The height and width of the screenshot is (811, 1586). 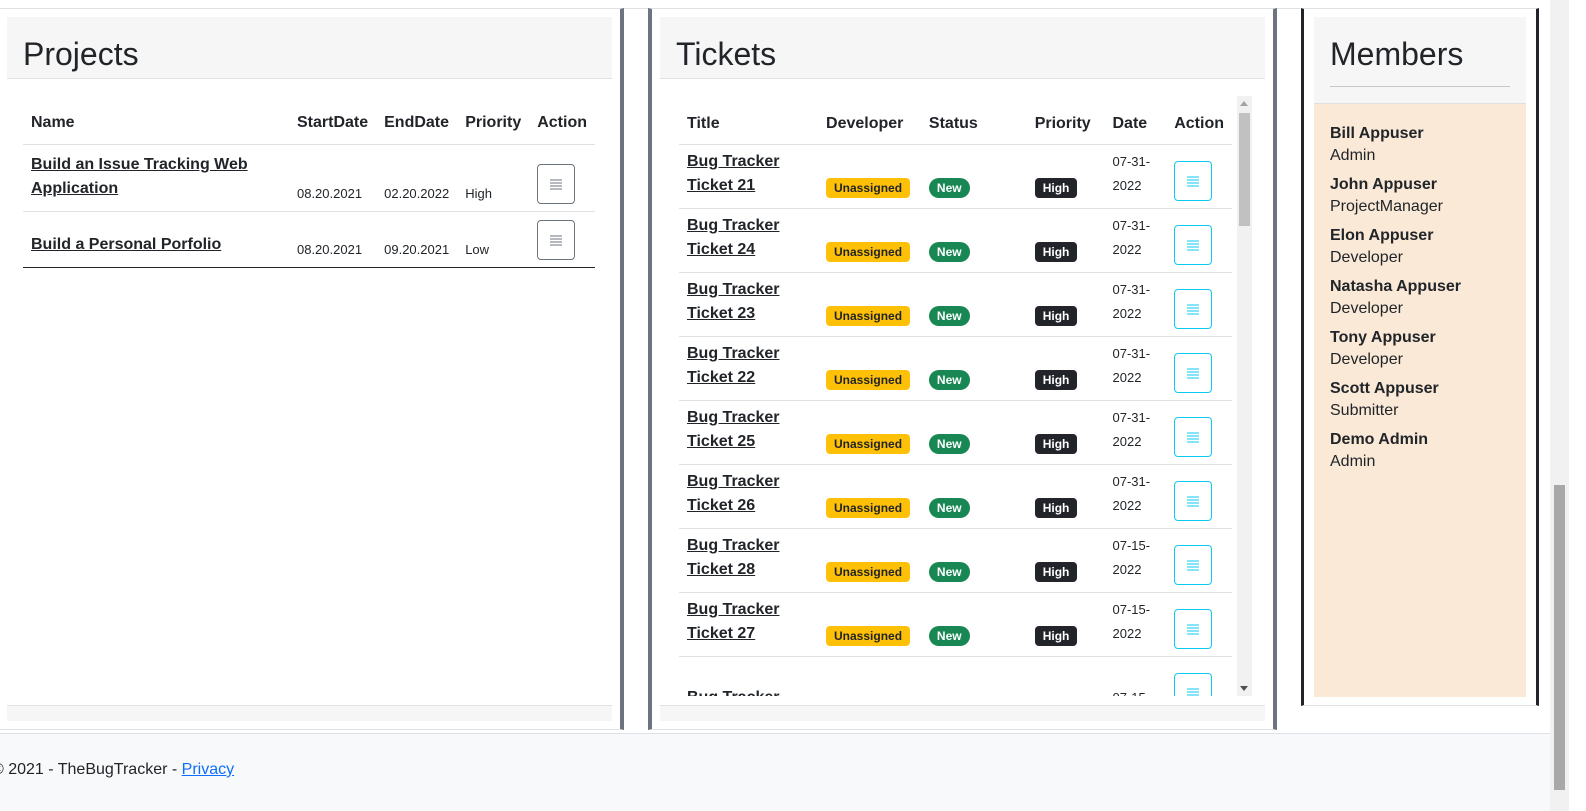 What do you see at coordinates (1135, 624) in the screenshot?
I see `ticket-date-cell: 07-15- 2022` at bounding box center [1135, 624].